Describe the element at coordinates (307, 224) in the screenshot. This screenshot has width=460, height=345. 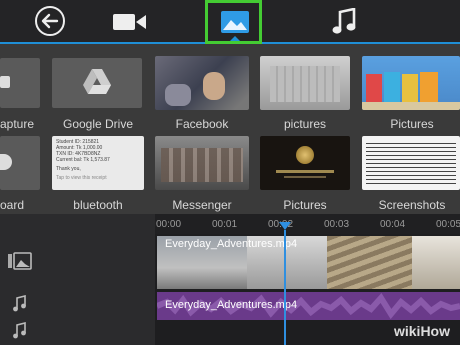
I see `time-ruler` at that location.